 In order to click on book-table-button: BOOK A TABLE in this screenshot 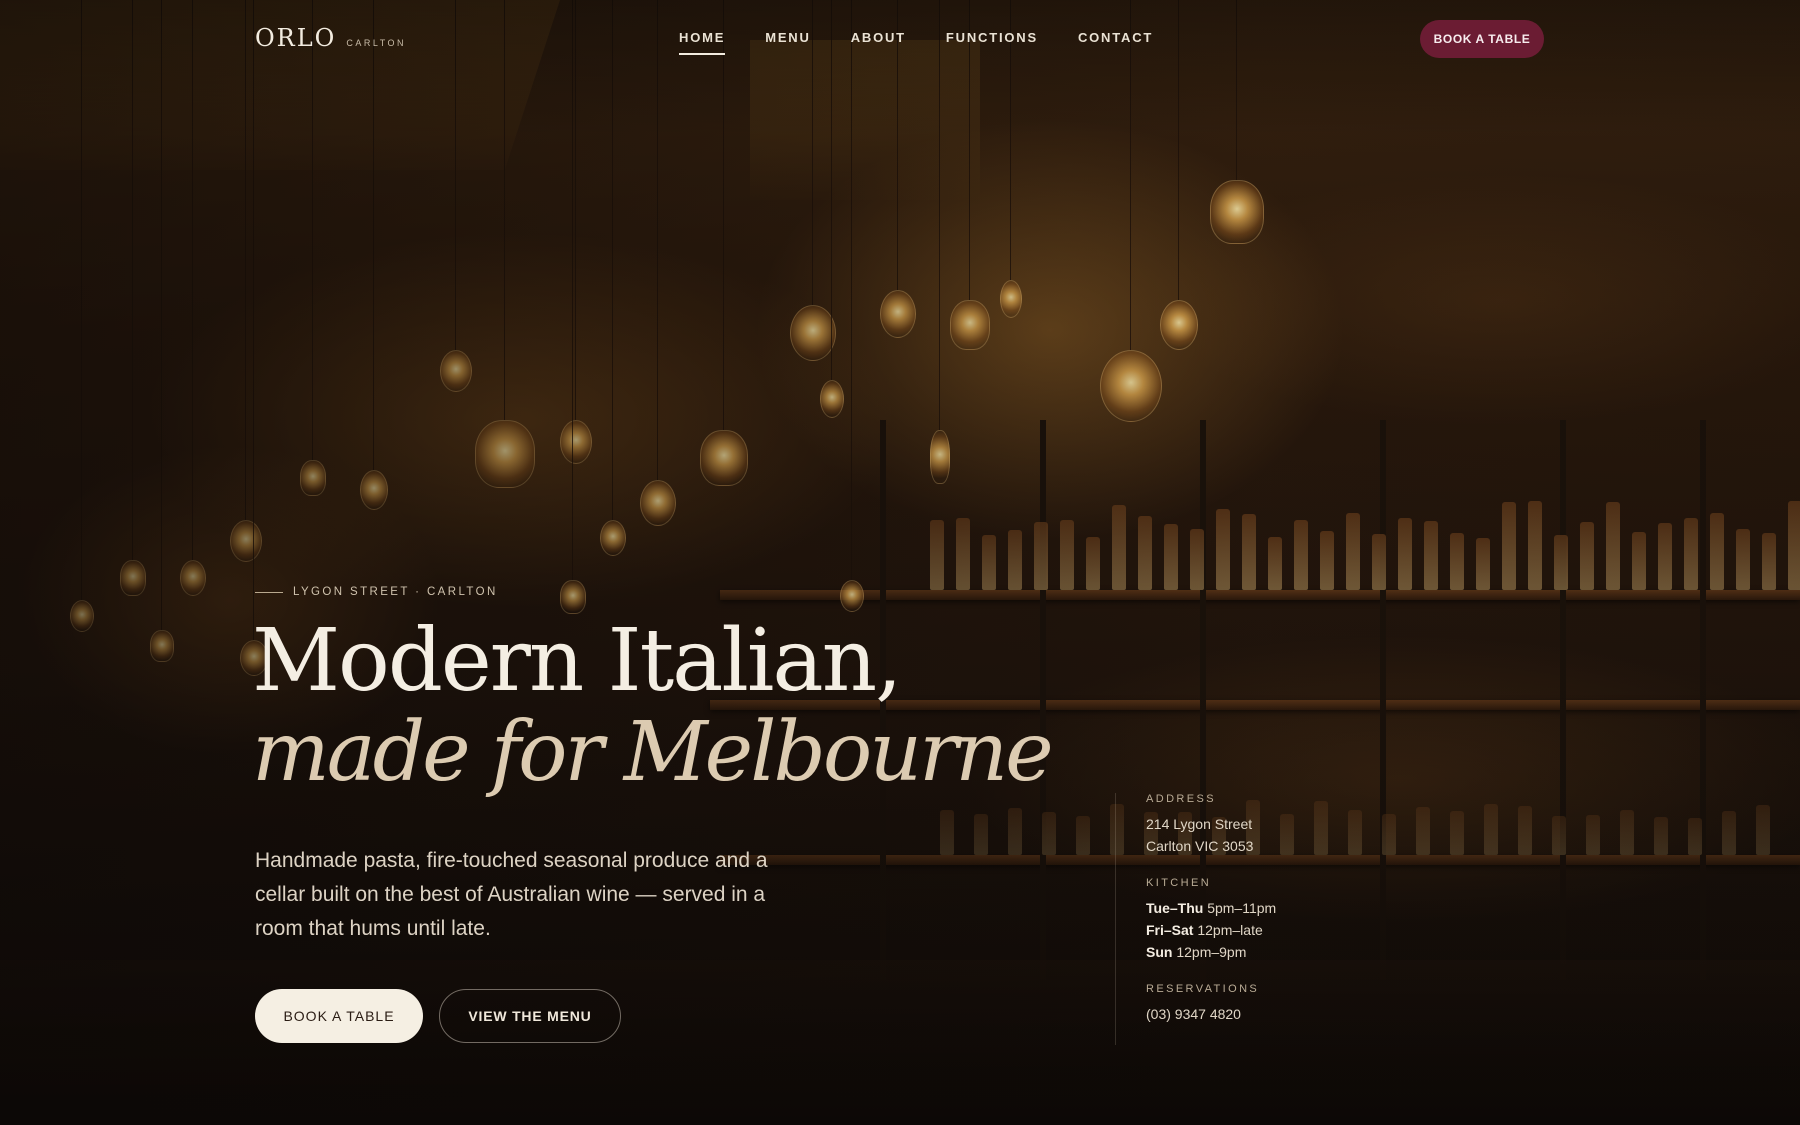, I will do `click(339, 1016)`.